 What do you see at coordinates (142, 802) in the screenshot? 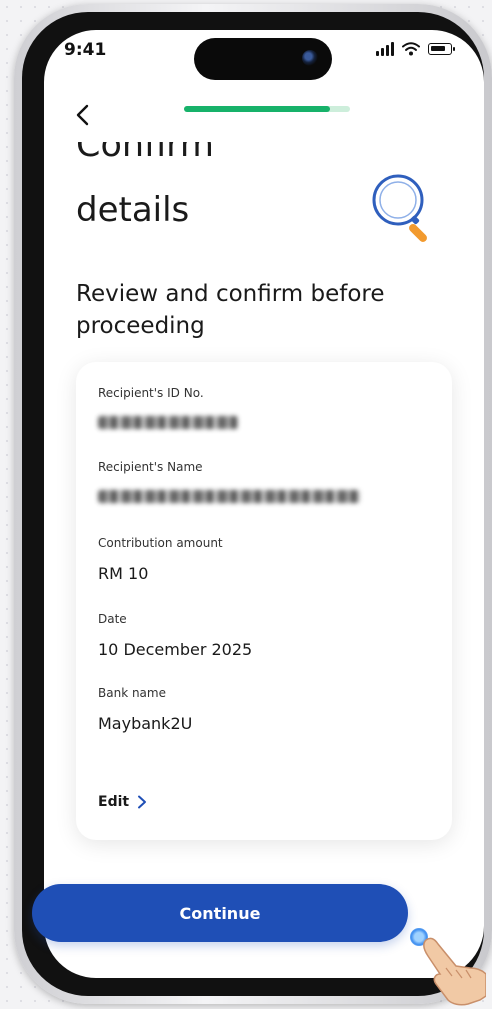
I see `chevron-right-icon` at bounding box center [142, 802].